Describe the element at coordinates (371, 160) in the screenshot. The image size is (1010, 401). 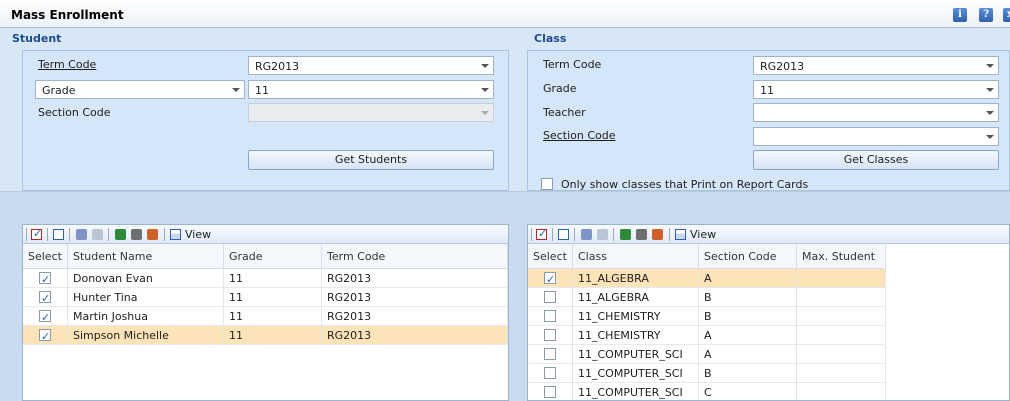
I see `get-students-button: Get Students` at that location.